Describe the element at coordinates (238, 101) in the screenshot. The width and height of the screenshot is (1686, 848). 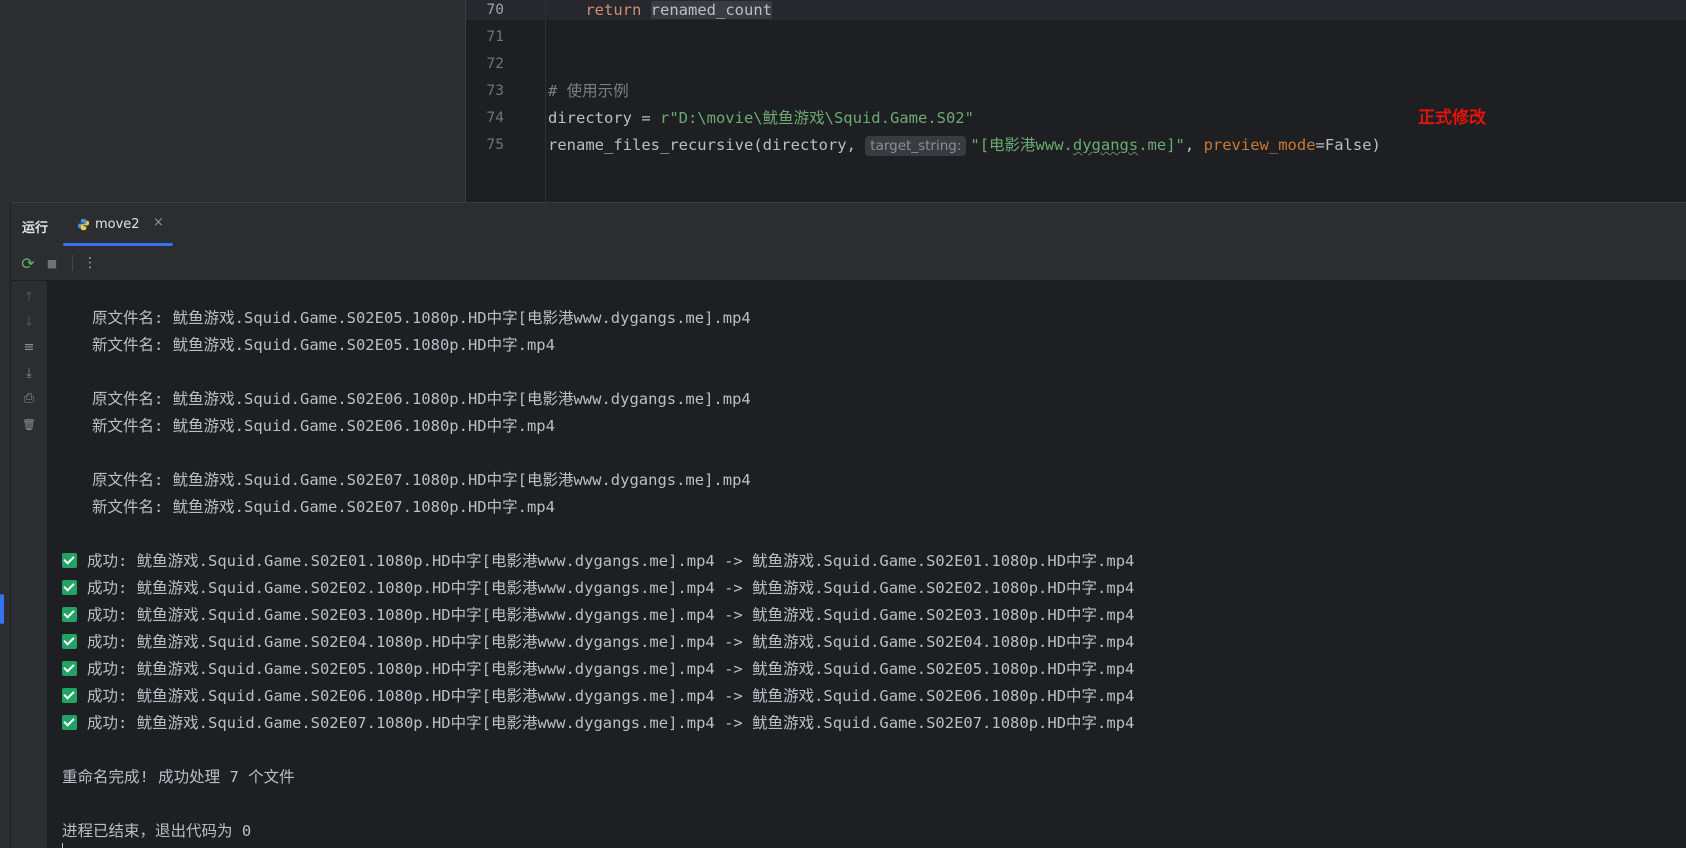
I see `project-pane` at that location.